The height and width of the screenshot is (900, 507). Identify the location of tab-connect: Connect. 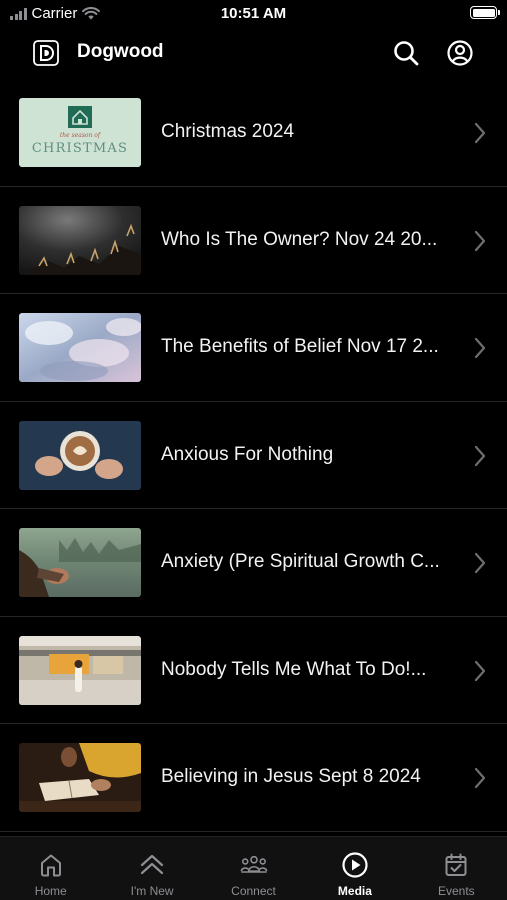
(253, 868).